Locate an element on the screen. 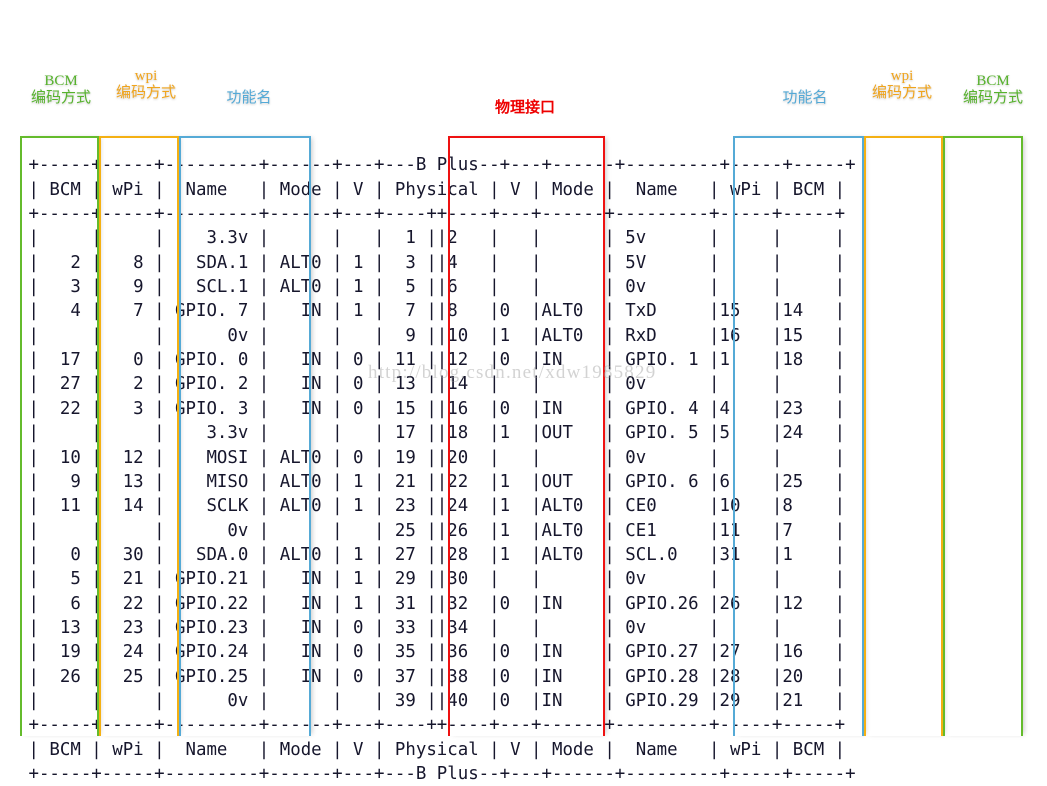 The height and width of the screenshot is (786, 1047). annotation-label-left-bcm: BCM 编码方式 is located at coordinates (61, 90).